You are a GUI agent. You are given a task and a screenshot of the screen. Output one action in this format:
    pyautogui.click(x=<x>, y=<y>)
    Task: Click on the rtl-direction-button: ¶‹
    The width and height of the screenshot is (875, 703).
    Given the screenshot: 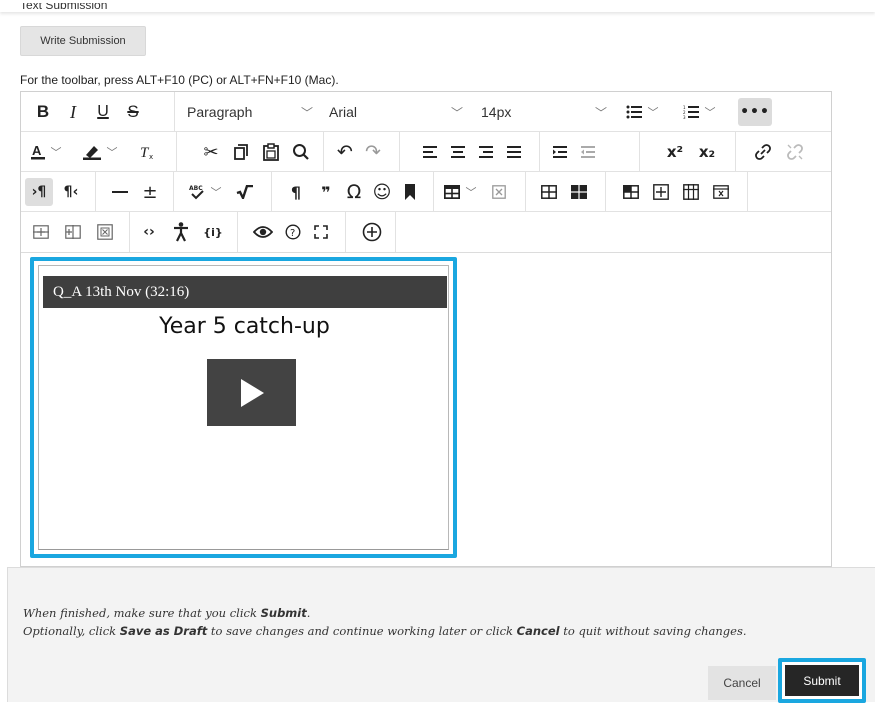 What is the action you would take?
    pyautogui.click(x=71, y=192)
    